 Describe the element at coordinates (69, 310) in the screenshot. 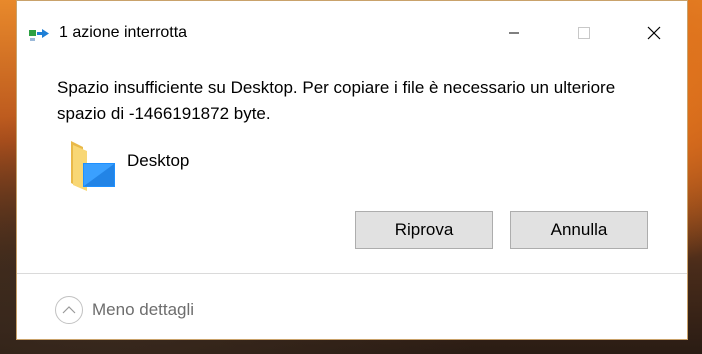

I see `chevron-up-icon` at that location.